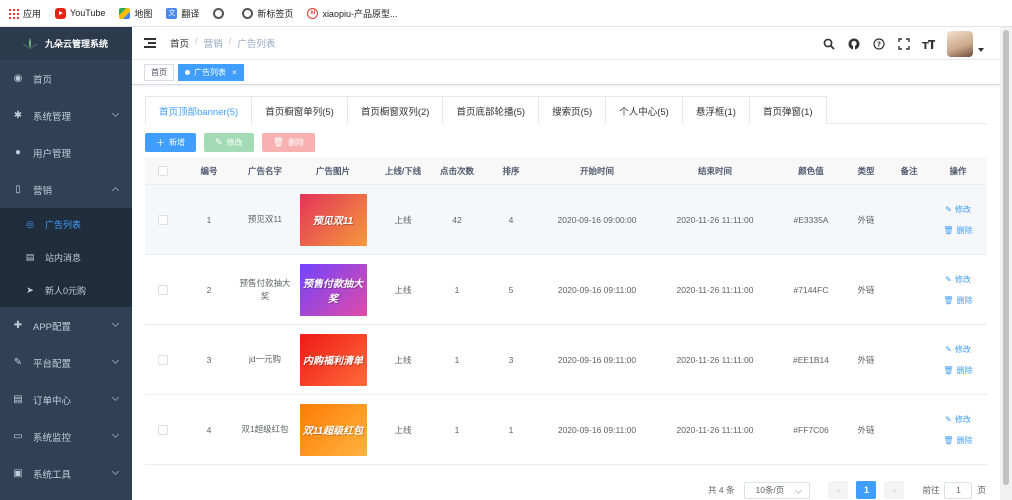 The image size is (1012, 500). I want to click on github-icon, so click(853, 43).